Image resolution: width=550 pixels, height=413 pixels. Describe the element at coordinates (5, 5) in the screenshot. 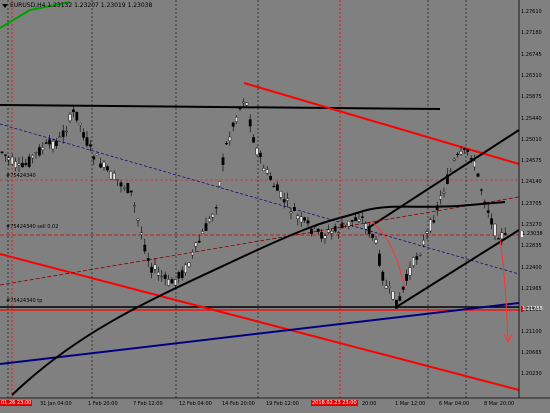

I see `chevron-down-icon` at that location.